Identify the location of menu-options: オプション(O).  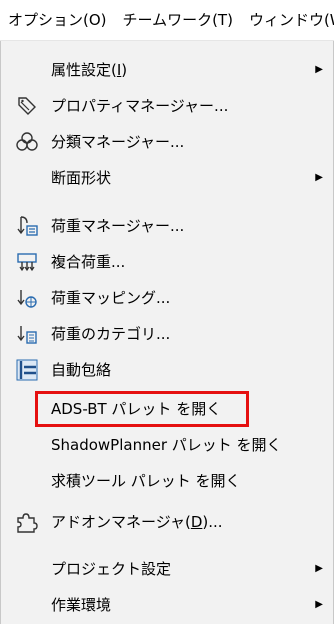
(57, 20).